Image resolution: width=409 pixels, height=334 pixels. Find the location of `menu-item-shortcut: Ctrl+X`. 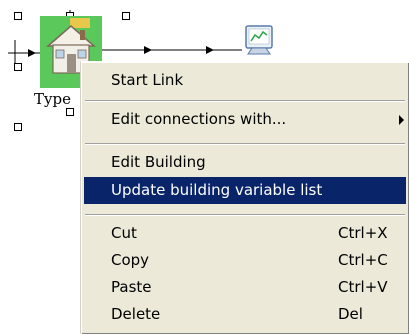

menu-item-shortcut: Ctrl+X is located at coordinates (363, 233).